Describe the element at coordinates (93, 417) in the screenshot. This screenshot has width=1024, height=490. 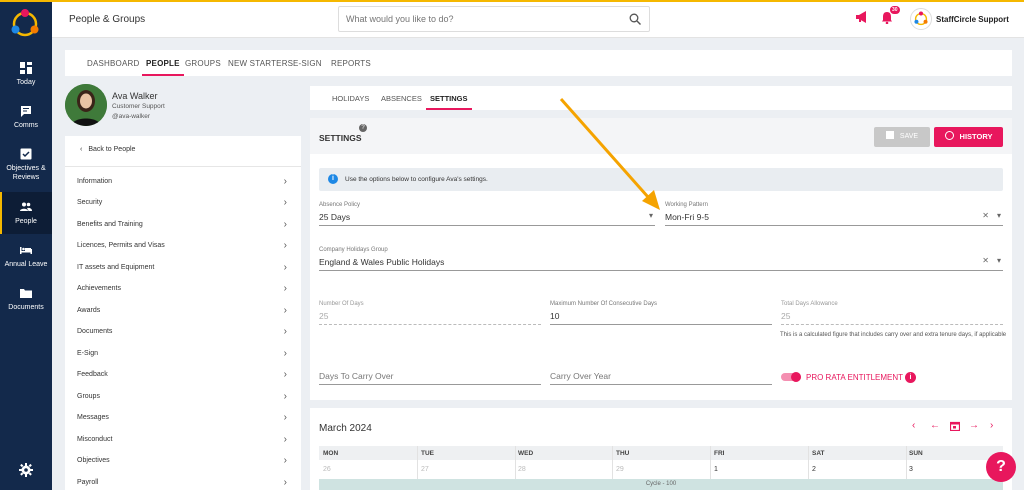
I see `menu-item-label: Messages` at that location.